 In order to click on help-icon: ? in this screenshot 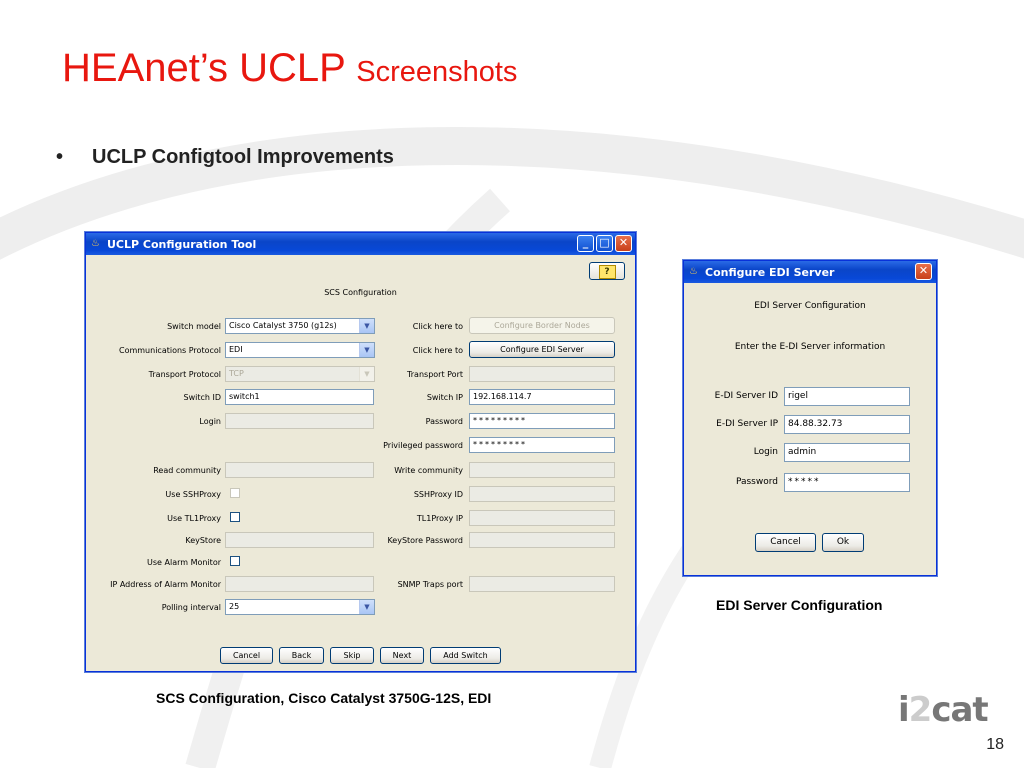, I will do `click(607, 272)`.